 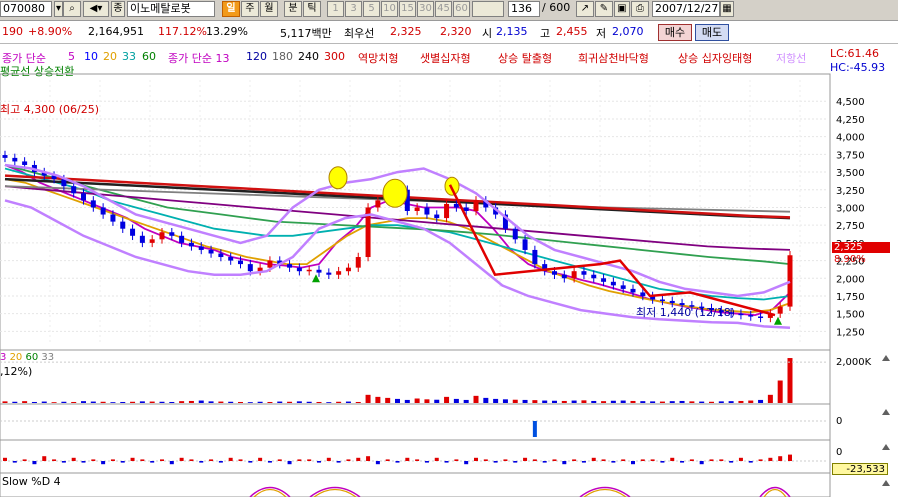 I want to click on minute-1-button: 1, so click(x=335, y=9).